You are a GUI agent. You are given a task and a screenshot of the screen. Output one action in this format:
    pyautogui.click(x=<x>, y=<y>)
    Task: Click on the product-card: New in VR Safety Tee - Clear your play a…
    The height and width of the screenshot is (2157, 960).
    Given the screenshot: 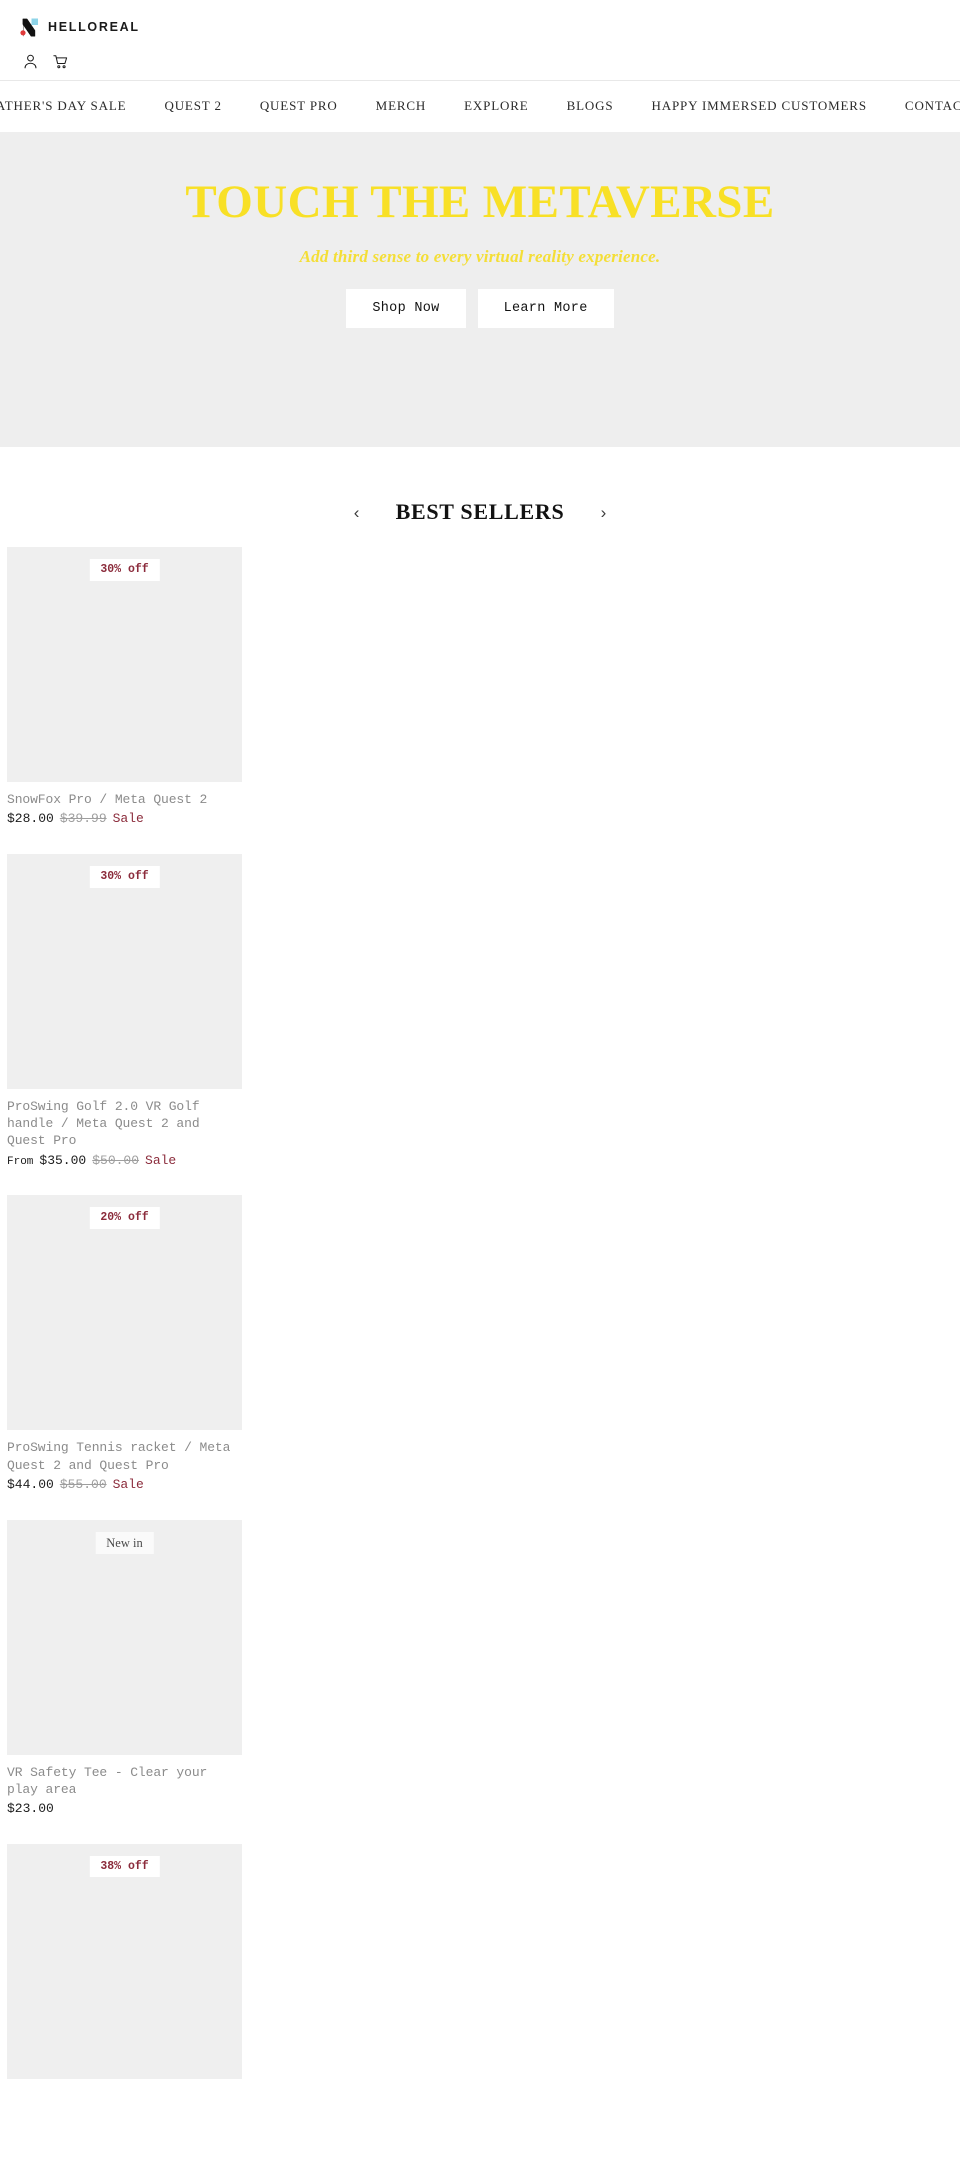 What is the action you would take?
    pyautogui.click(x=124, y=1668)
    